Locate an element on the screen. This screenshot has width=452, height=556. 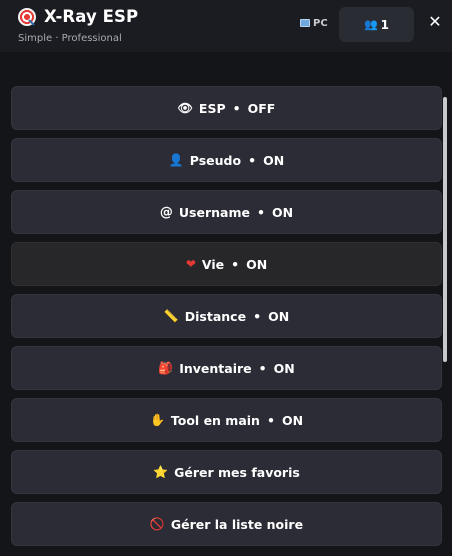
users-icon: 👥 is located at coordinates (370, 24).